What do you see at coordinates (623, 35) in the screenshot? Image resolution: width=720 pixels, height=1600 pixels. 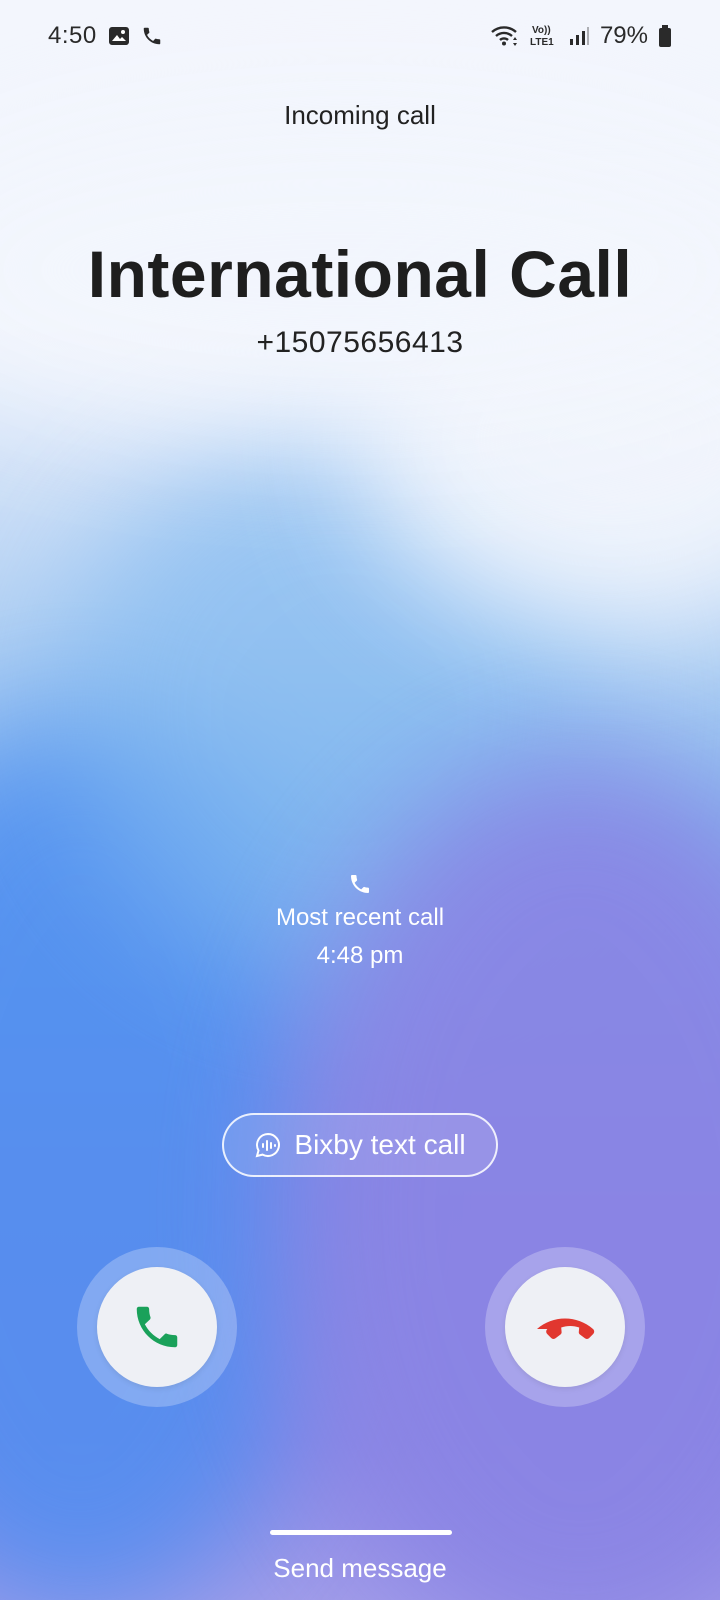 I see `battery-percent: 79%` at bounding box center [623, 35].